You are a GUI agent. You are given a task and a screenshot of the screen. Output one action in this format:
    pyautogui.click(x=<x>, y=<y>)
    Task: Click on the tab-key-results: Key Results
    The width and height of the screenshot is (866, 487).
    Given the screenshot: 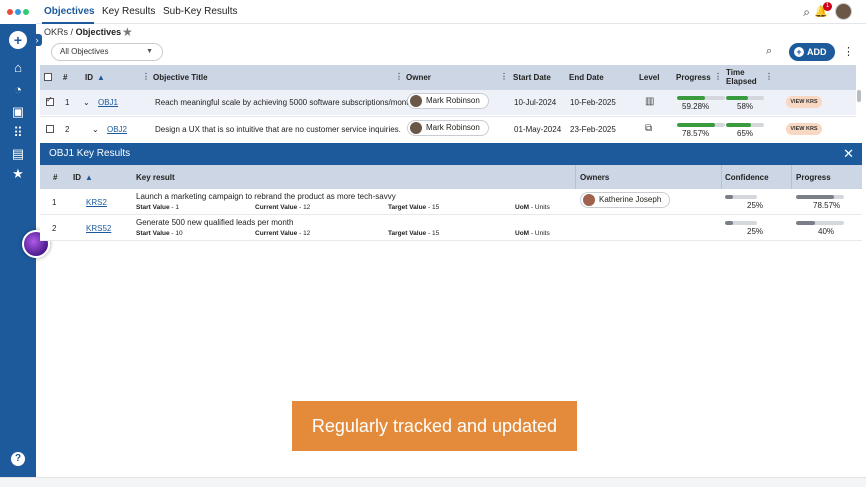 What is the action you would take?
    pyautogui.click(x=128, y=11)
    